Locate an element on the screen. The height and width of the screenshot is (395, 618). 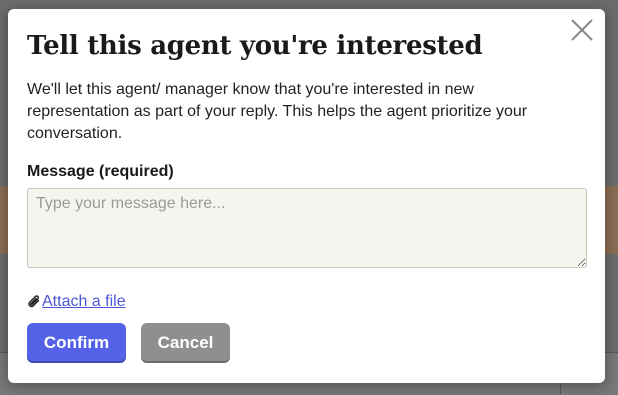
attach-file: Attach a file is located at coordinates (76, 302).